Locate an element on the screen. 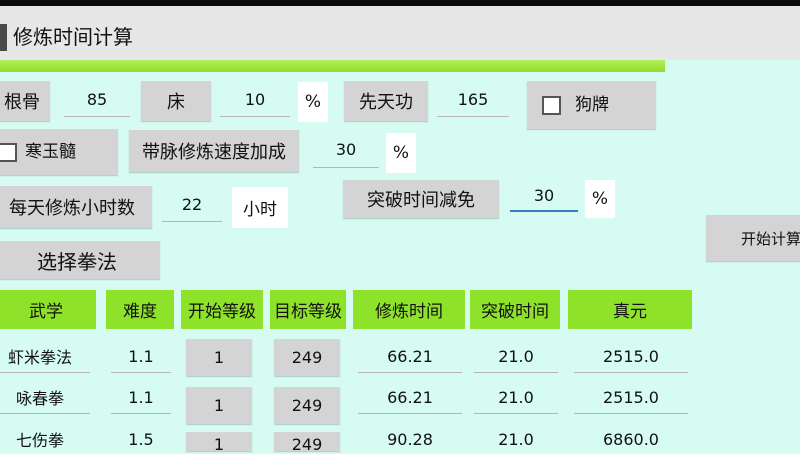 The width and height of the screenshot is (800, 454). row3-target-level-button: 249 is located at coordinates (307, 443).